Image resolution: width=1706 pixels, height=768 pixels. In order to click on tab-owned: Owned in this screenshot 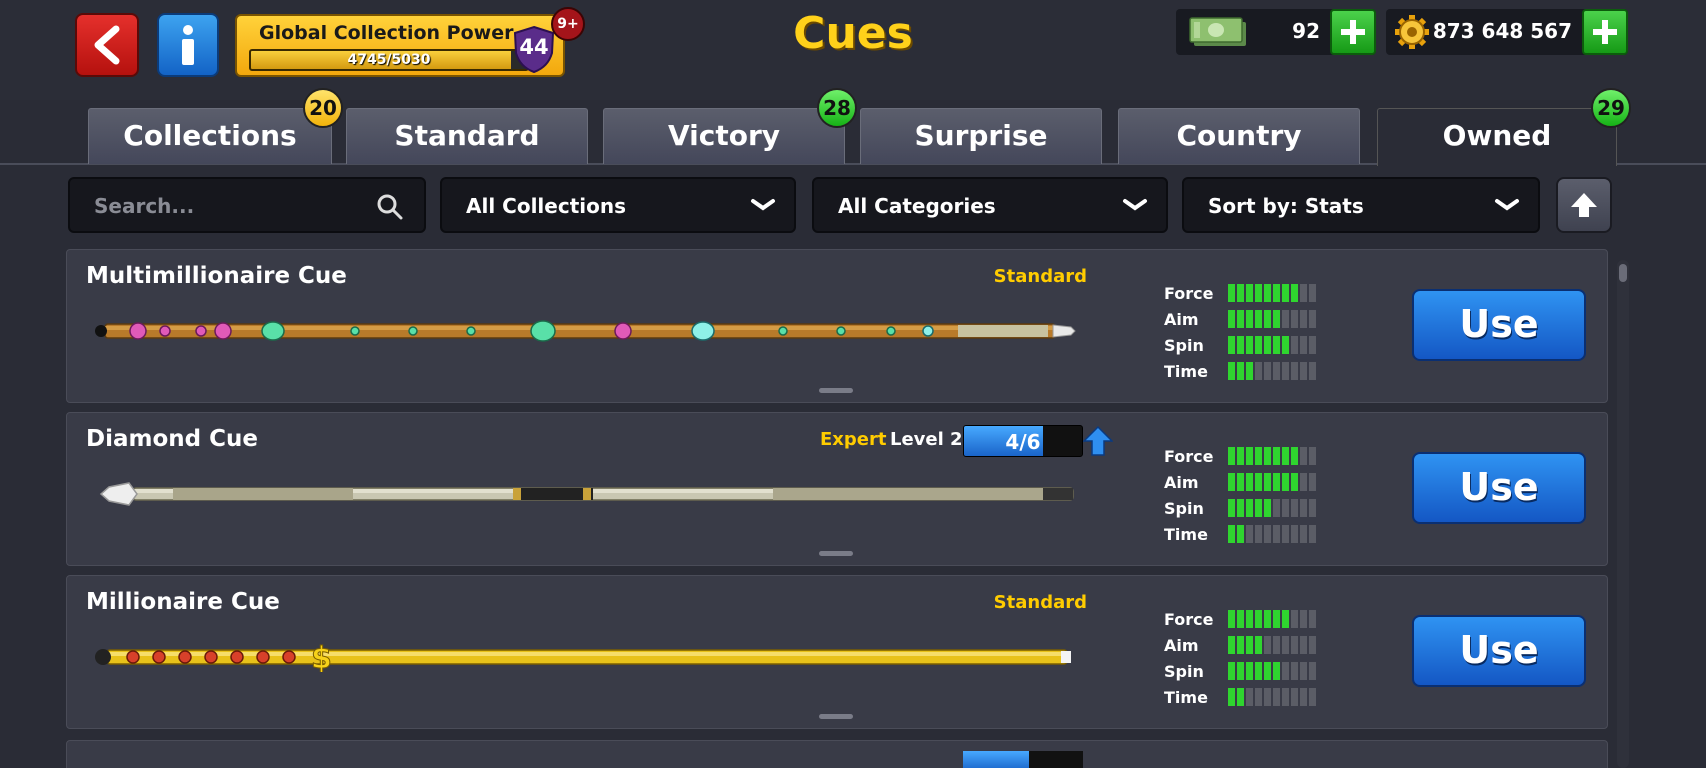, I will do `click(1497, 137)`.